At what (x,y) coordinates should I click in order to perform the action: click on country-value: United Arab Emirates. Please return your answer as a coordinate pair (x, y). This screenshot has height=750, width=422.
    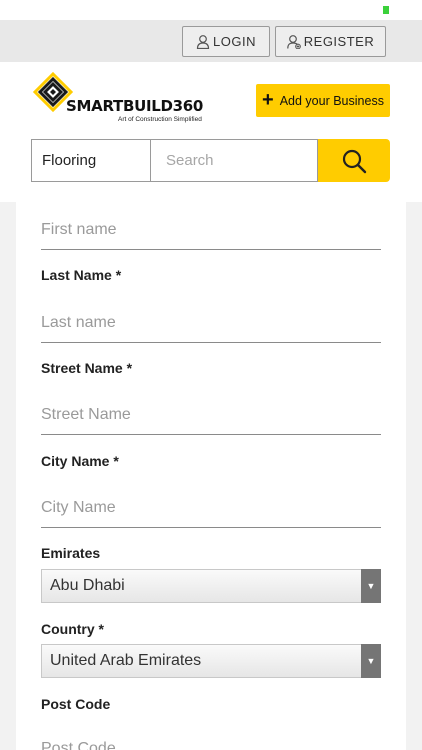
    Looking at the image, I should click on (126, 660).